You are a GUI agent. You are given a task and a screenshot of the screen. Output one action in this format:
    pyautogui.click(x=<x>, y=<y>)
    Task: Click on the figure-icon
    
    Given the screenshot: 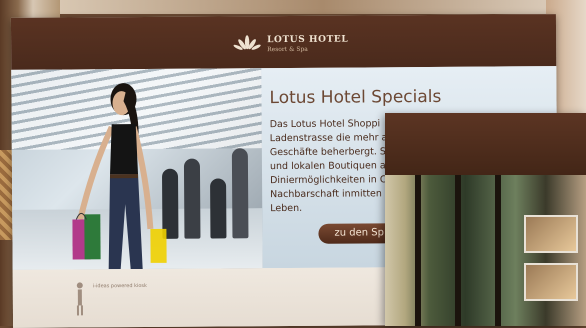 What is the action you would take?
    pyautogui.click(x=80, y=299)
    